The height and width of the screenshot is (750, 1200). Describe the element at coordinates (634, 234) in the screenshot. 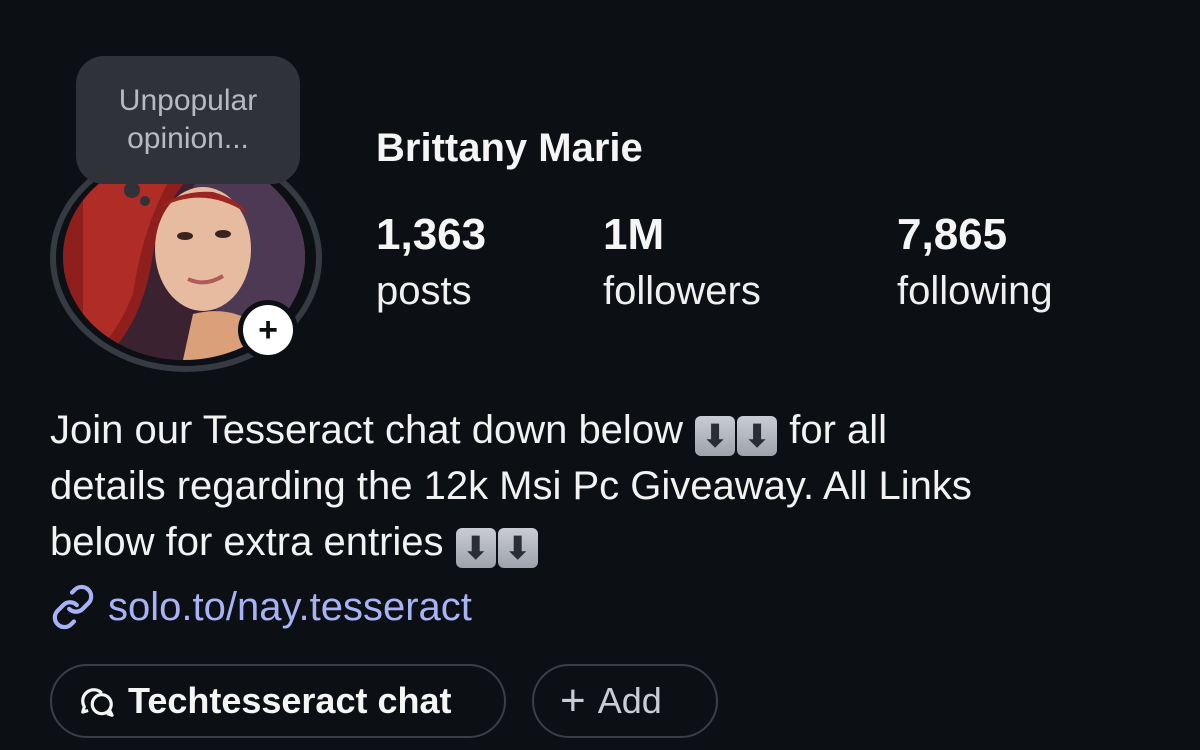

I see `followers-count: 1M` at that location.